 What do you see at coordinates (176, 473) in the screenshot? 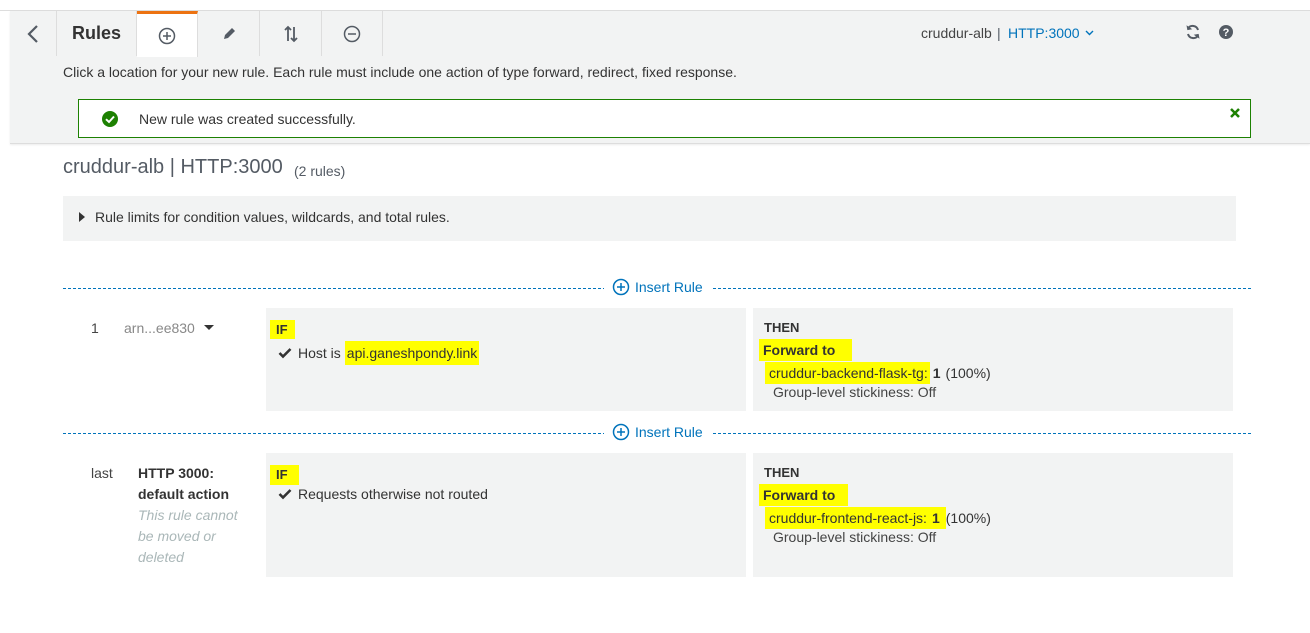
I see `default-title-line: HTTP 3000:` at bounding box center [176, 473].